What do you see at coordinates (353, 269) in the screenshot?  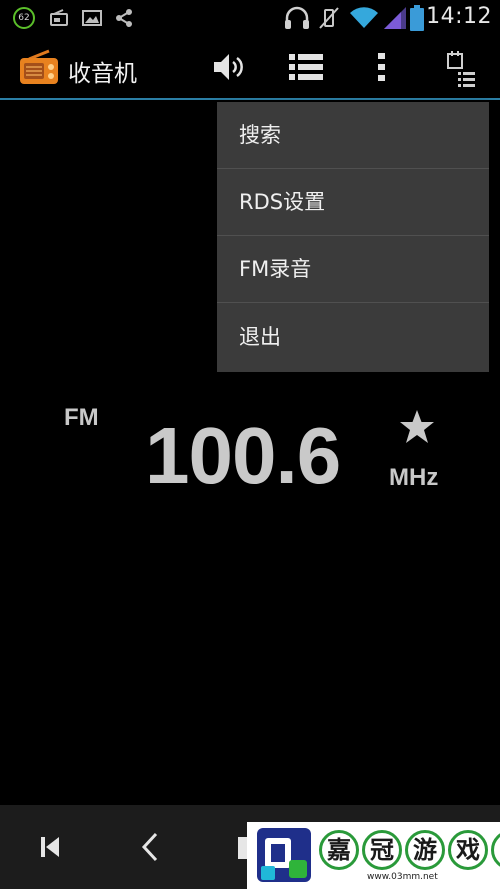 I see `menu-item-fm-record: FM录音` at bounding box center [353, 269].